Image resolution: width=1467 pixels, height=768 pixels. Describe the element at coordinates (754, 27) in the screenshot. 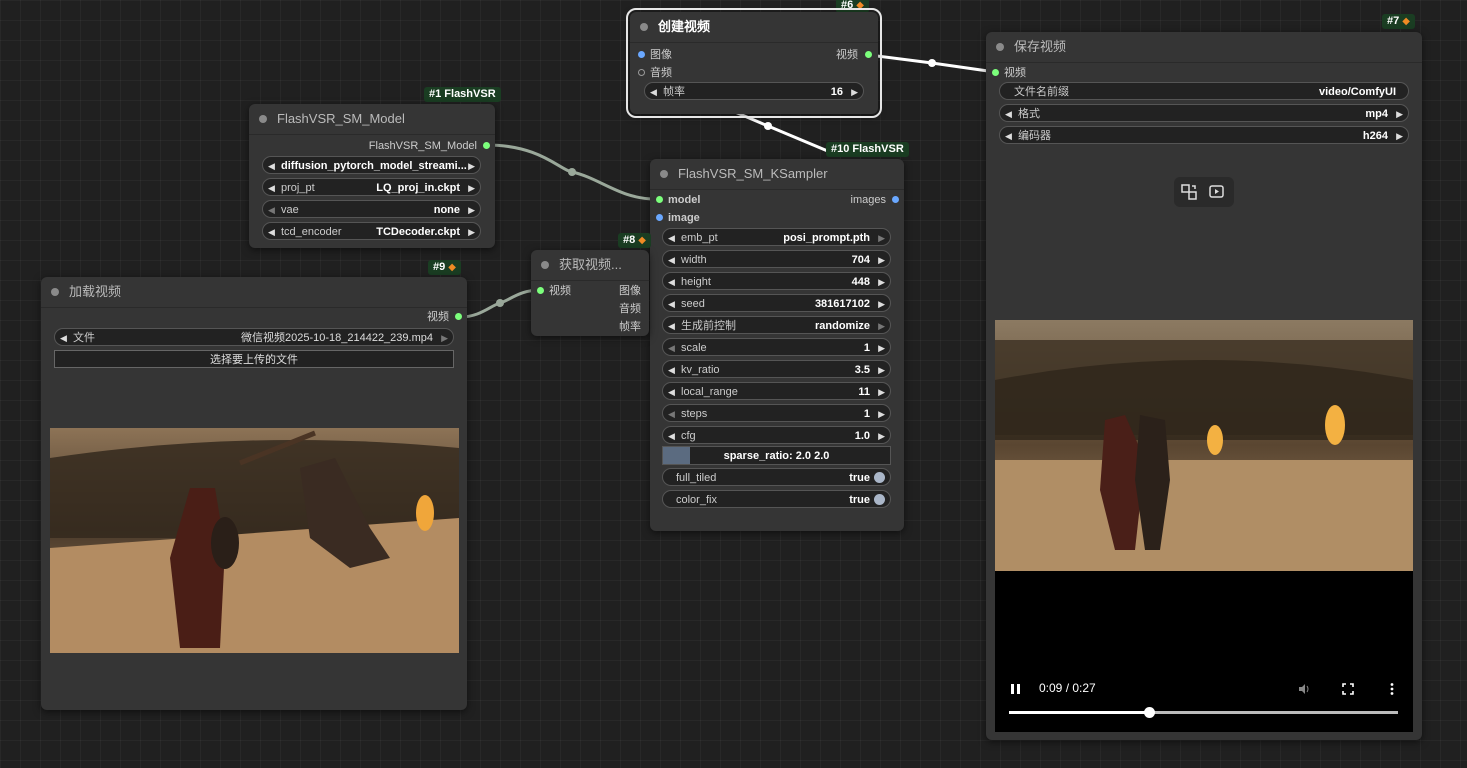

I see `node-title-bar: 创建视频` at that location.